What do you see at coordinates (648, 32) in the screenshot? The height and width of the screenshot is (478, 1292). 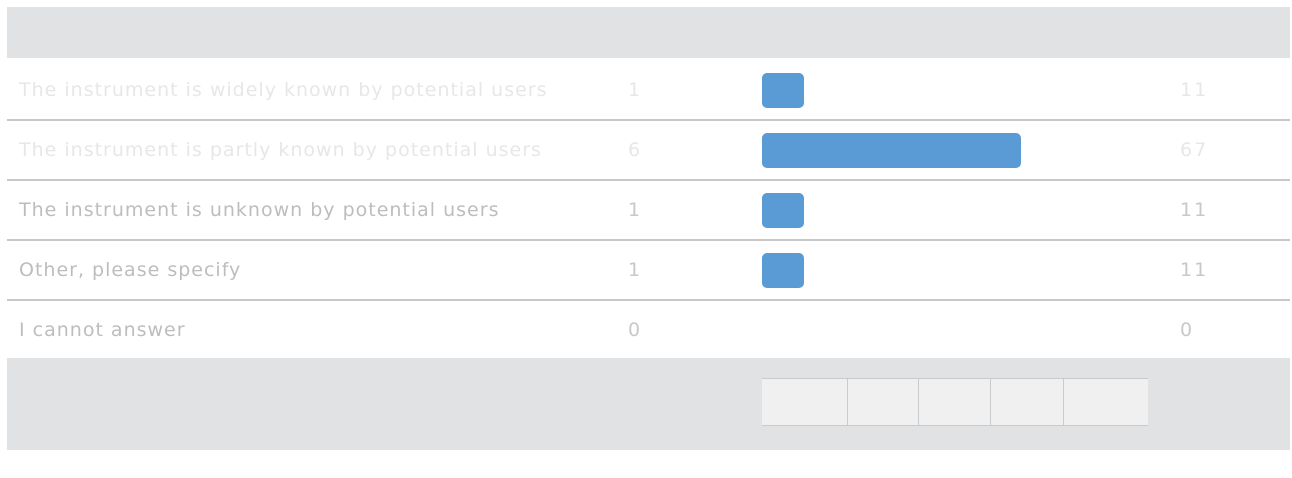 I see `table-header` at bounding box center [648, 32].